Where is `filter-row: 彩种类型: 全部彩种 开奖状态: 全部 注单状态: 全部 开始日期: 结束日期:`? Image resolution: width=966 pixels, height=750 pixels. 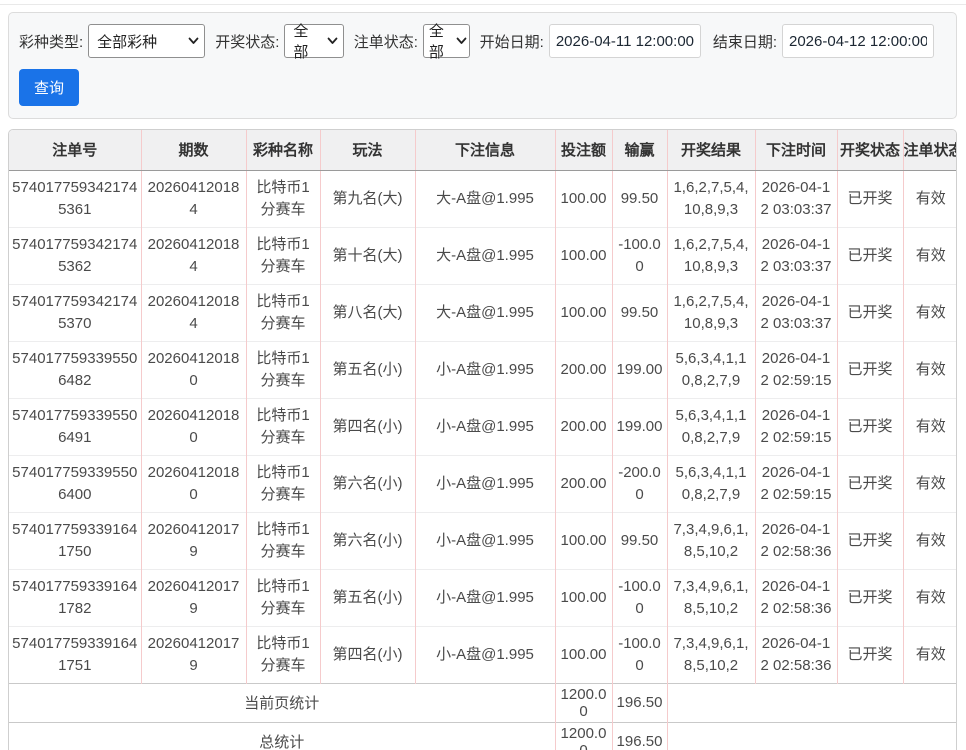
filter-row: 彩种类型: 全部彩种 开奖状态: 全部 注单状态: 全部 开始日期: 结束日期: is located at coordinates (482, 42).